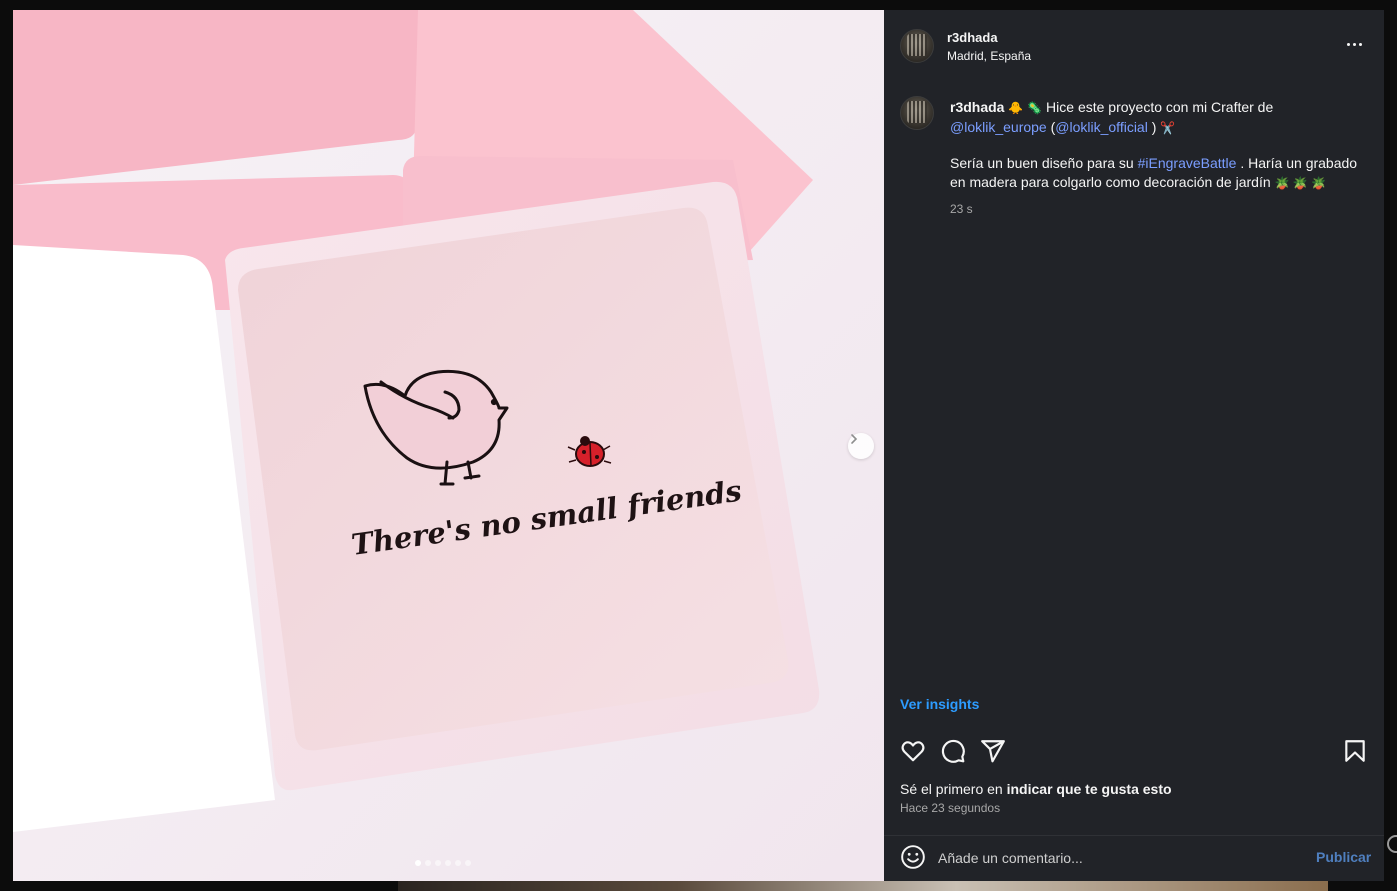 The image size is (1397, 891). Describe the element at coordinates (1300, 182) in the screenshot. I see `plant-emojis: 🪴 🪴 🪴` at that location.